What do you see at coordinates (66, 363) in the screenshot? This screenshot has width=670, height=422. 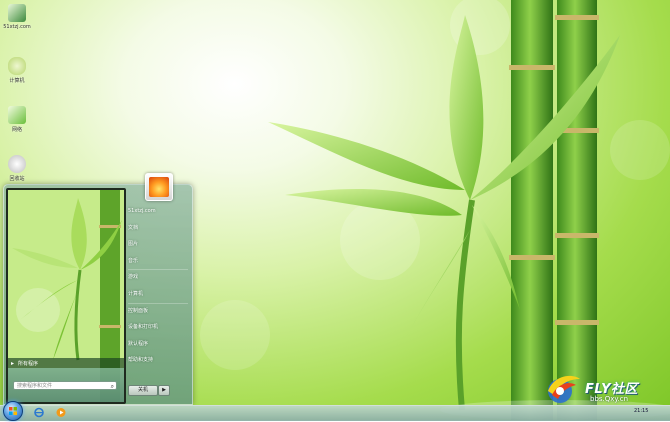 I see `all-programs-button: ▸ 所有程序` at bounding box center [66, 363].